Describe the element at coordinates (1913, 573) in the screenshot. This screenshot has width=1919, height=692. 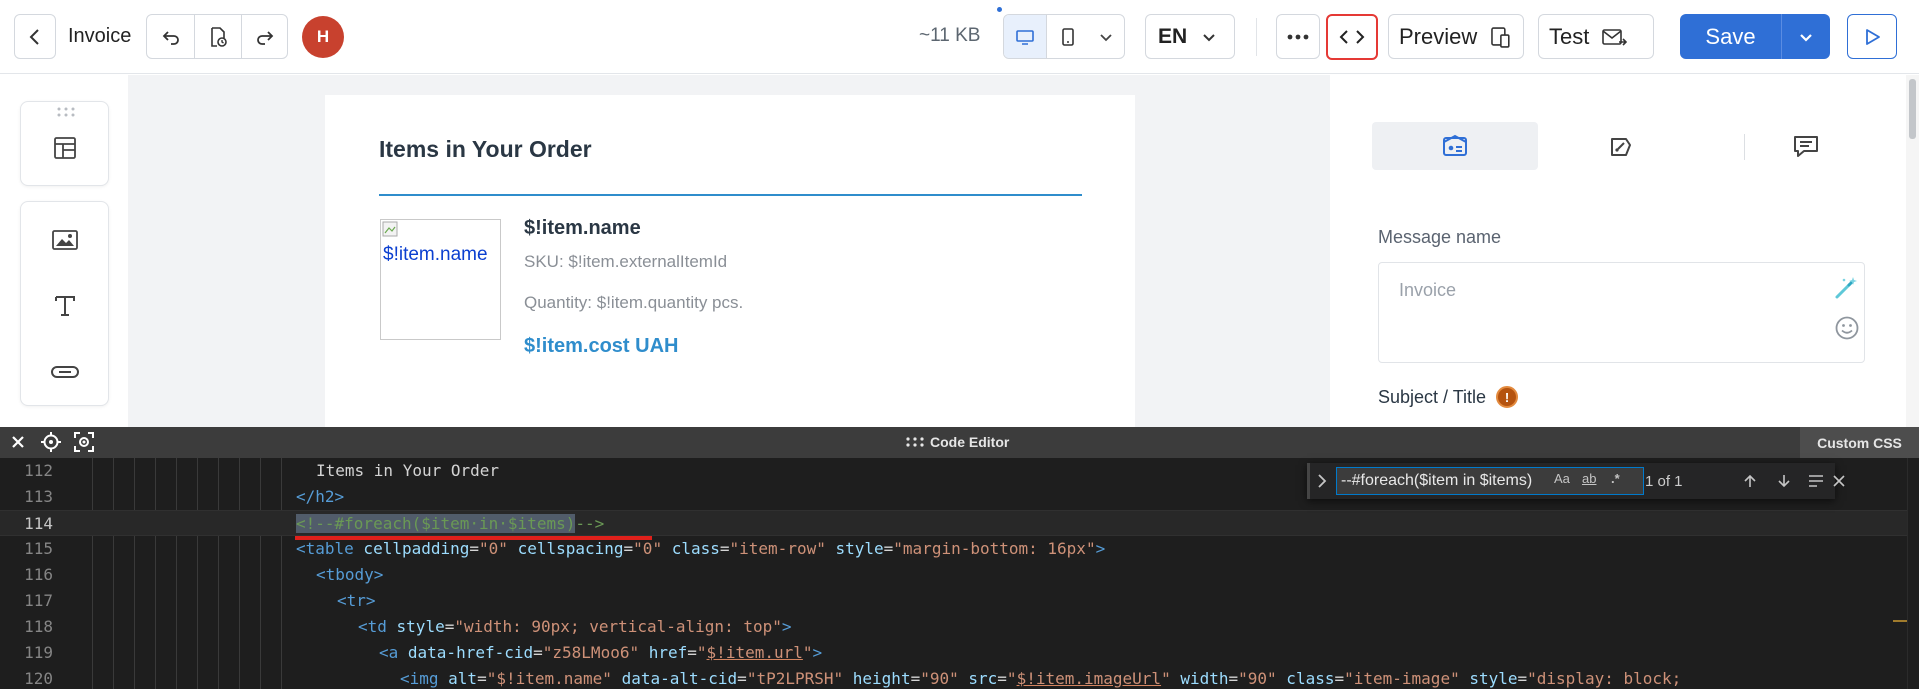
I see `editor-scrollbar` at that location.